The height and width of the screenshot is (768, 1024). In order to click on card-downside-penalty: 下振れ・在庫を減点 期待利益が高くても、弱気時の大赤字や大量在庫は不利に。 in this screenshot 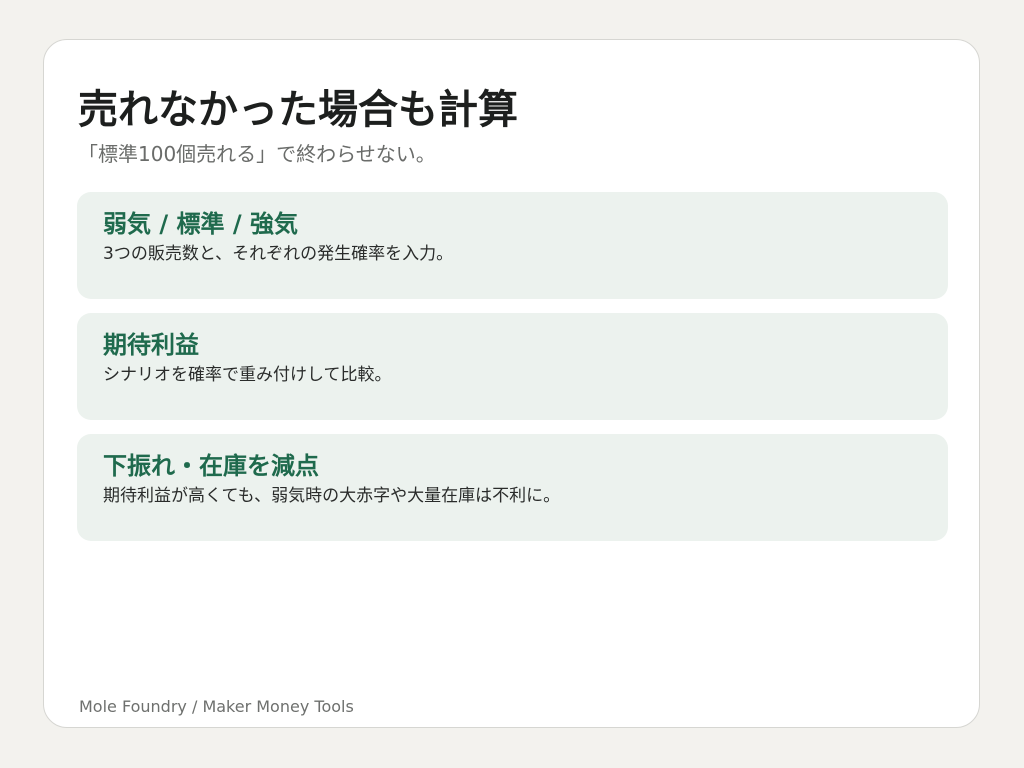, I will do `click(512, 487)`.